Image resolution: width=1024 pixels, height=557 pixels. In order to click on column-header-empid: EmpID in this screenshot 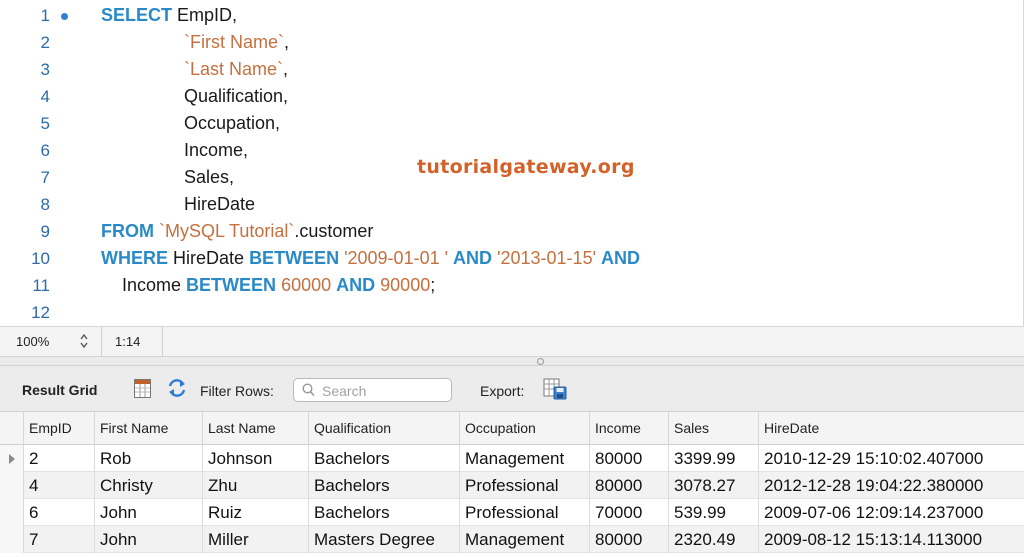, I will do `click(59, 428)`.